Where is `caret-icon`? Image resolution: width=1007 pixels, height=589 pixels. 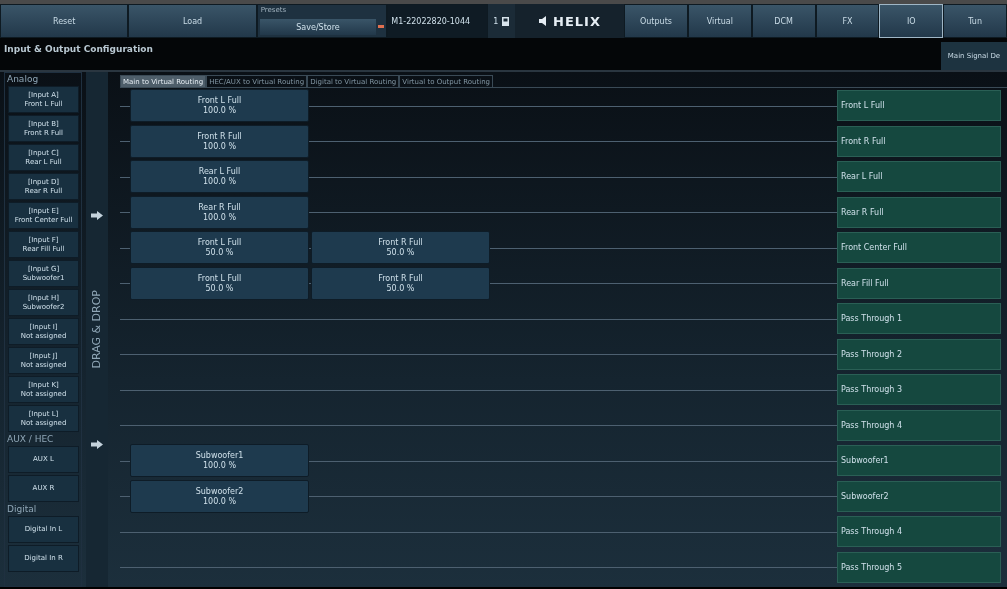
caret-icon is located at coordinates (381, 26).